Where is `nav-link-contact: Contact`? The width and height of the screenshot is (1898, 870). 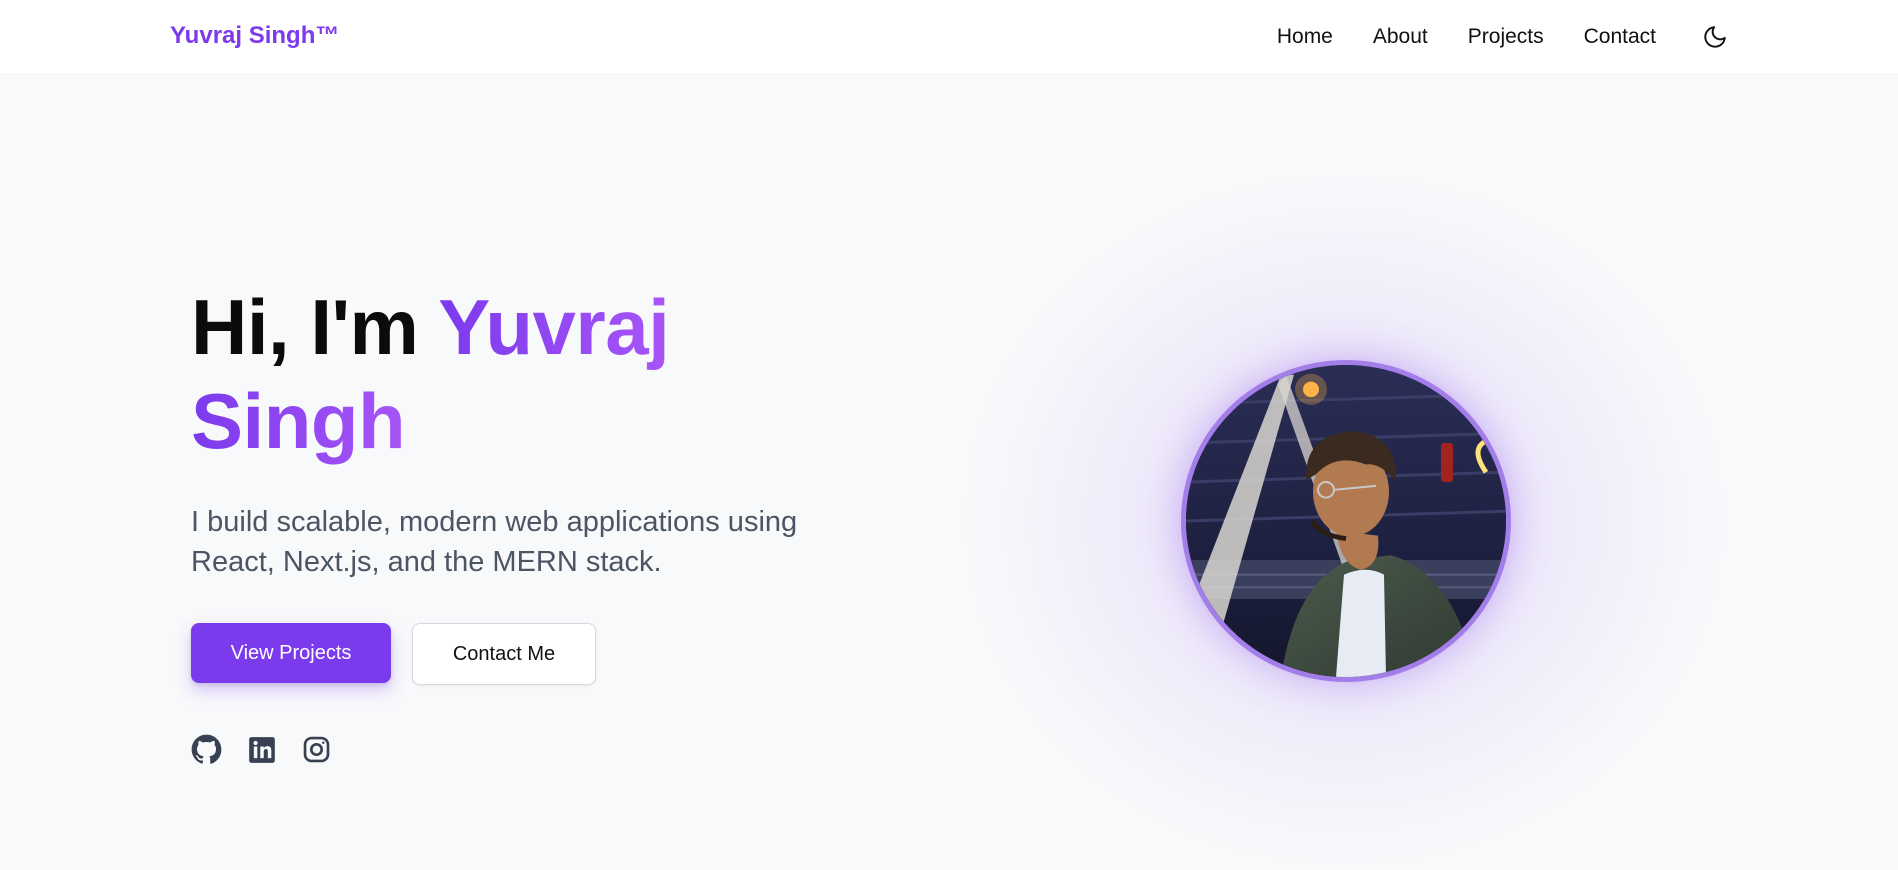 nav-link-contact: Contact is located at coordinates (1620, 37).